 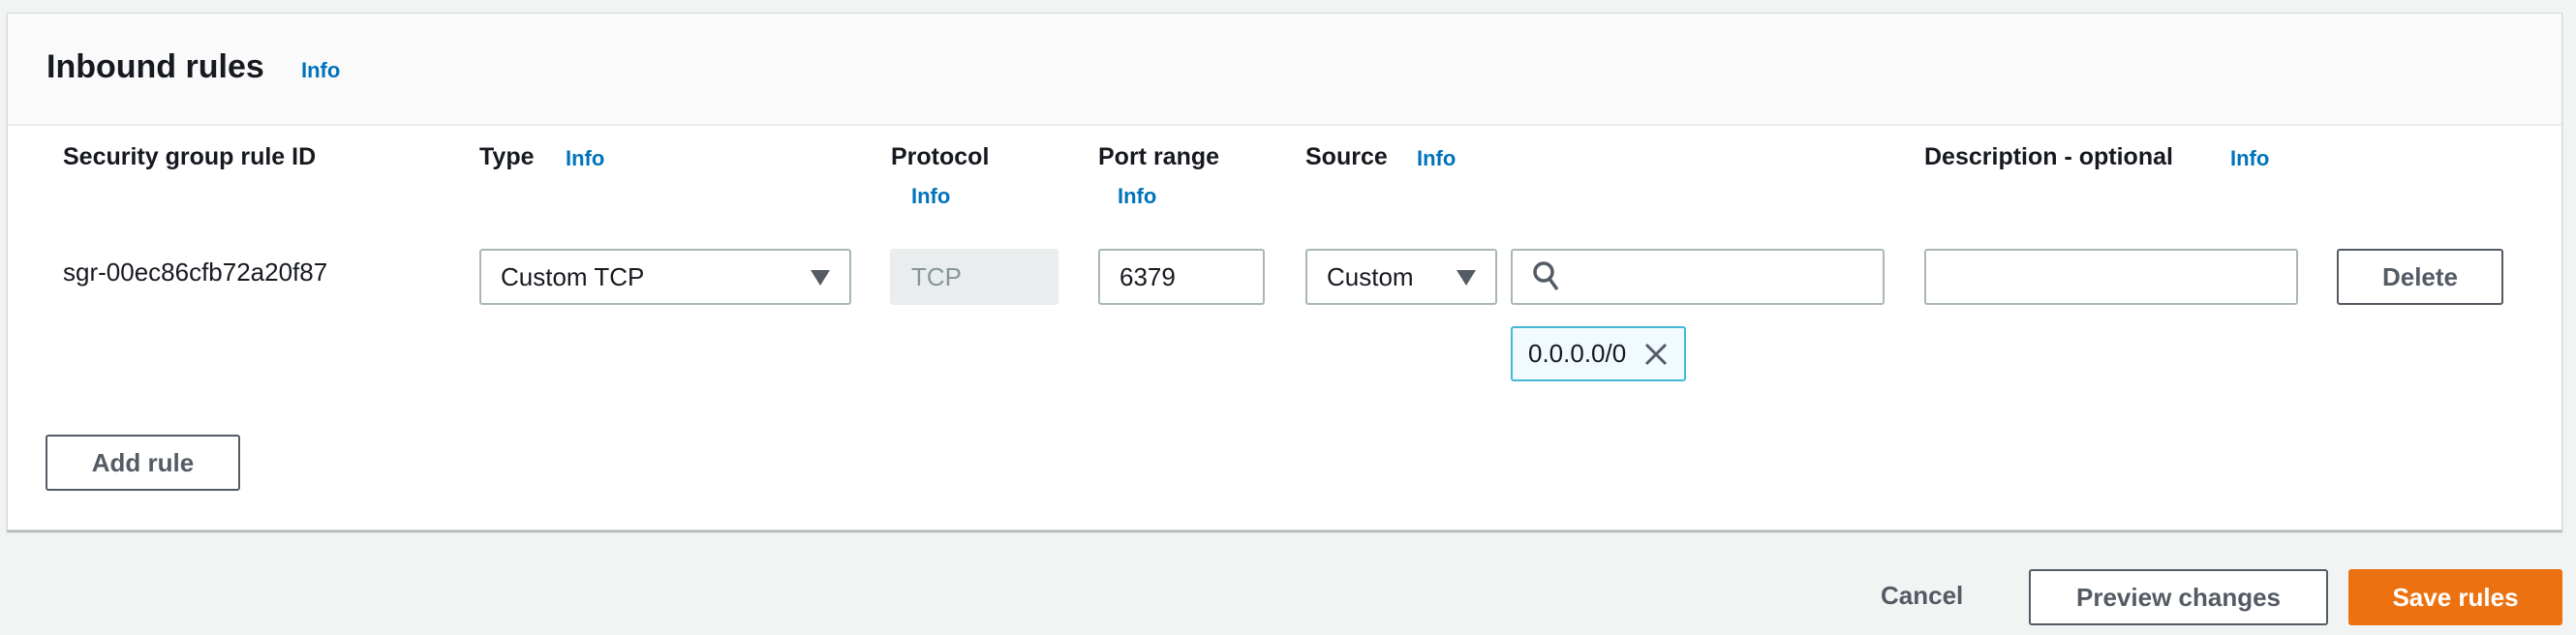 I want to click on protocol-value: TCP, so click(x=936, y=276).